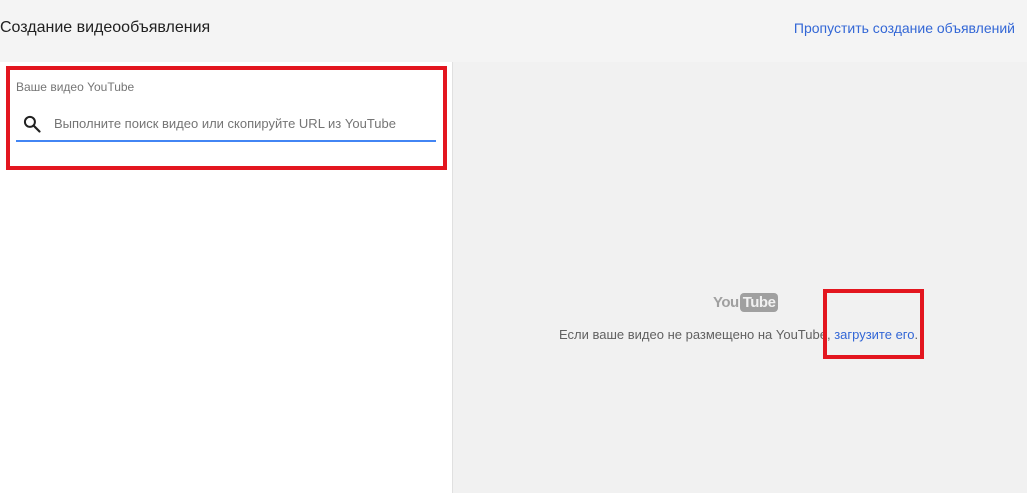  Describe the element at coordinates (759, 302) in the screenshot. I see `youtube-logo-tube: Tube` at that location.